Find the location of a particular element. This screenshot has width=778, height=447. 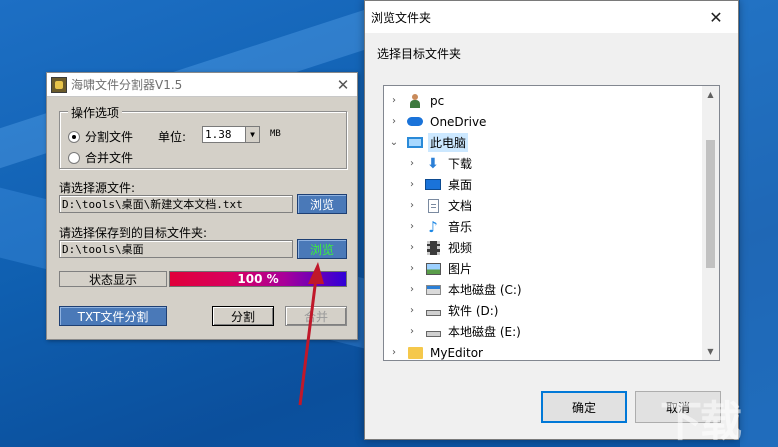

tree-item: › MyEditor is located at coordinates (543, 351).